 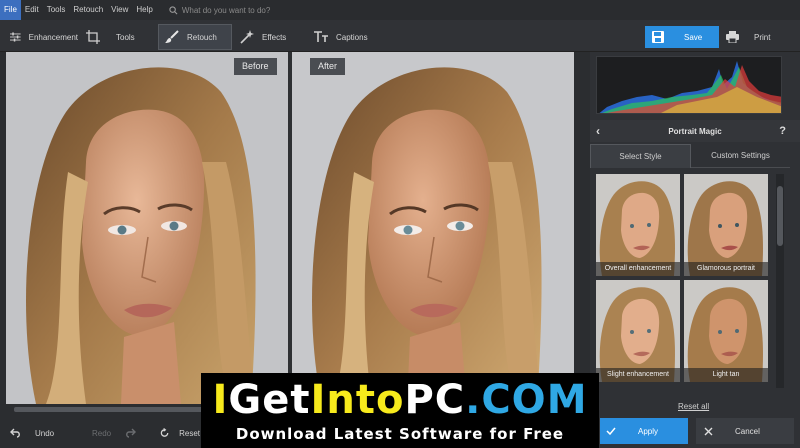 I want to click on style-glamorous-portrait: Glamorous portrait, so click(x=726, y=225).